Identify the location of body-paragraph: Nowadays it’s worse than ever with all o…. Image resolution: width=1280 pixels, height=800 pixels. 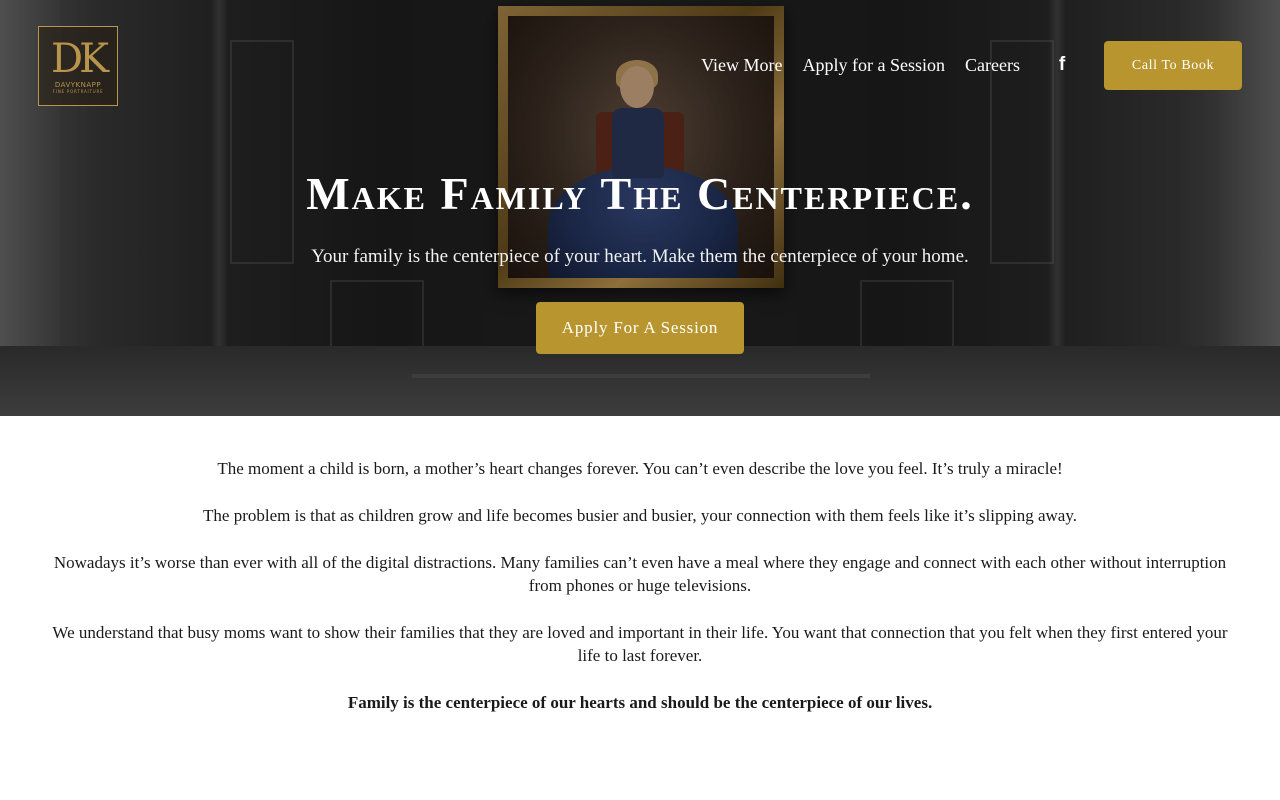
(640, 574).